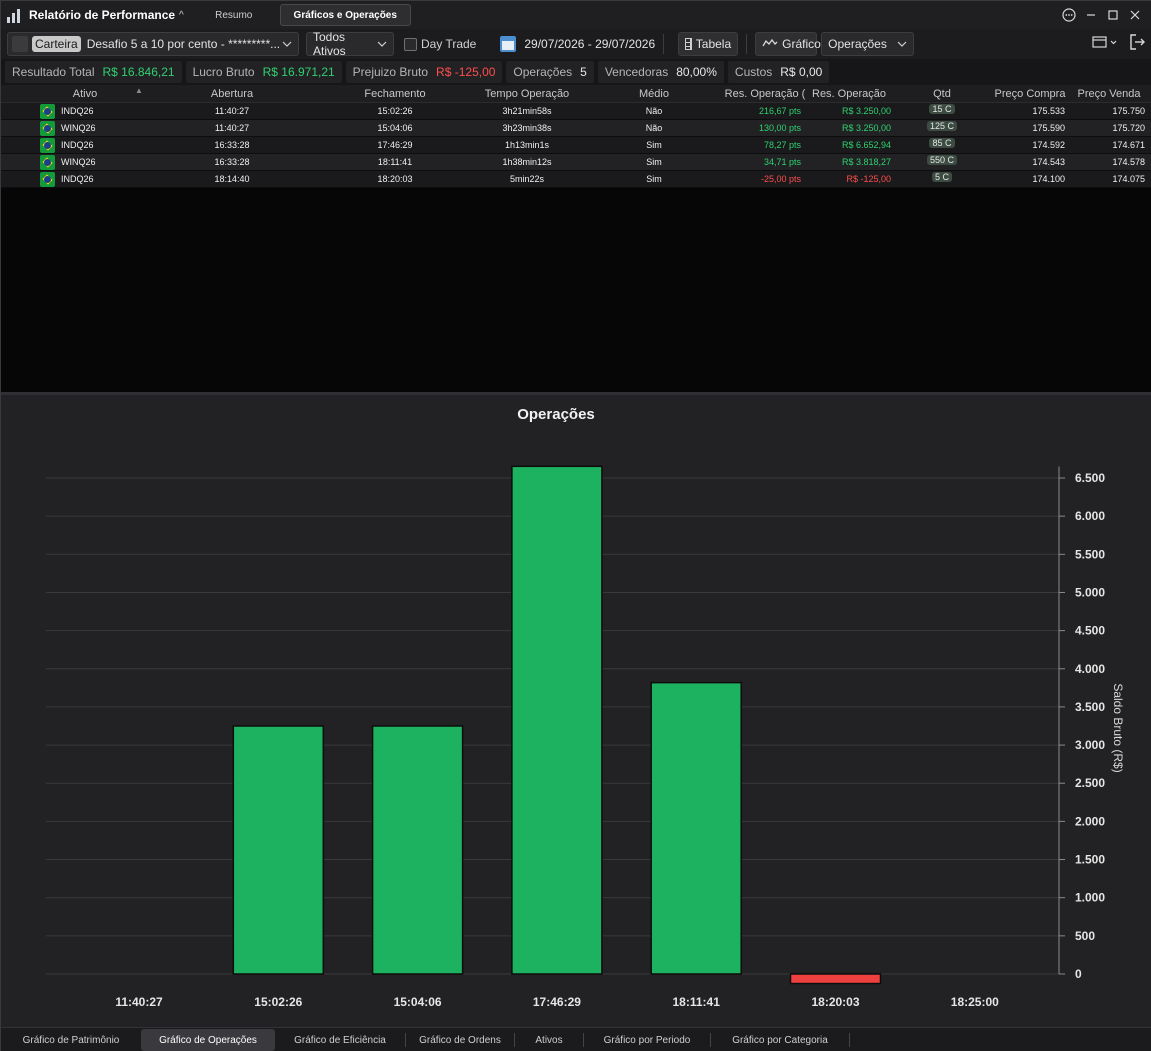  I want to click on col-header-preco-compra: Preço Compra, so click(1030, 94).